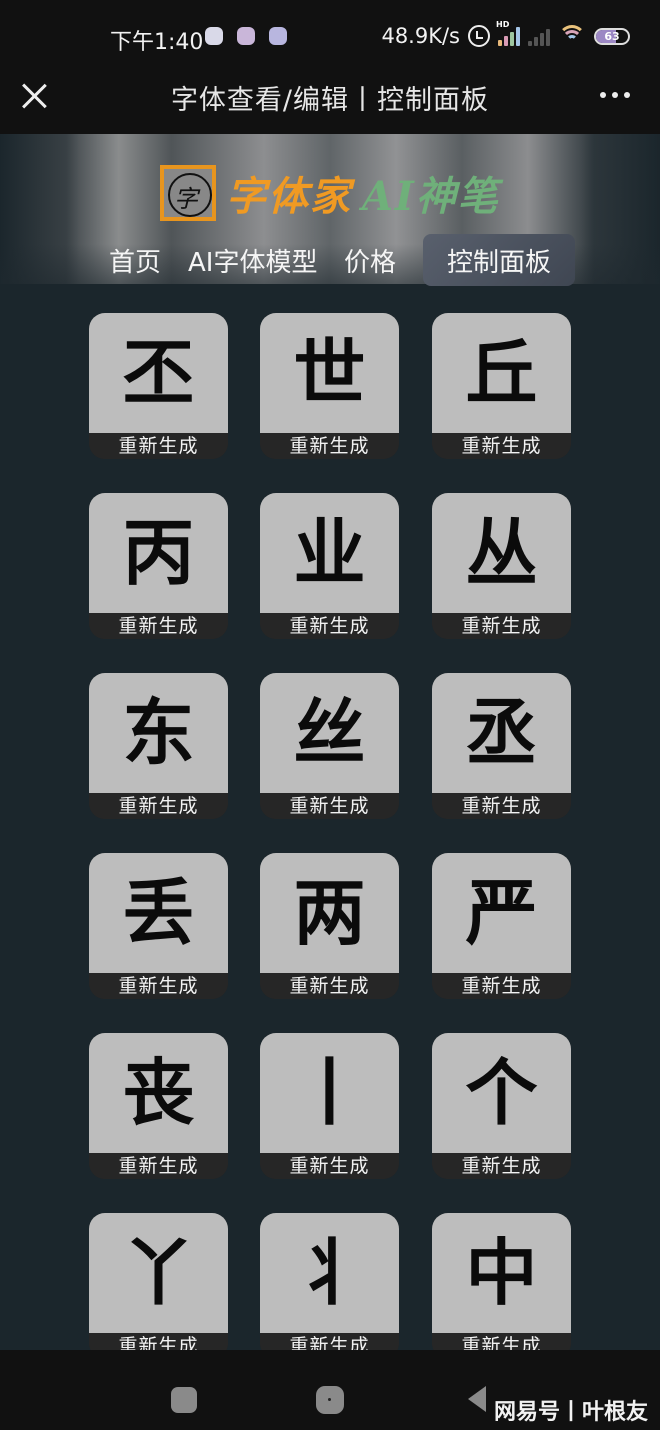  I want to click on glyph-char: 丛, so click(501, 552).